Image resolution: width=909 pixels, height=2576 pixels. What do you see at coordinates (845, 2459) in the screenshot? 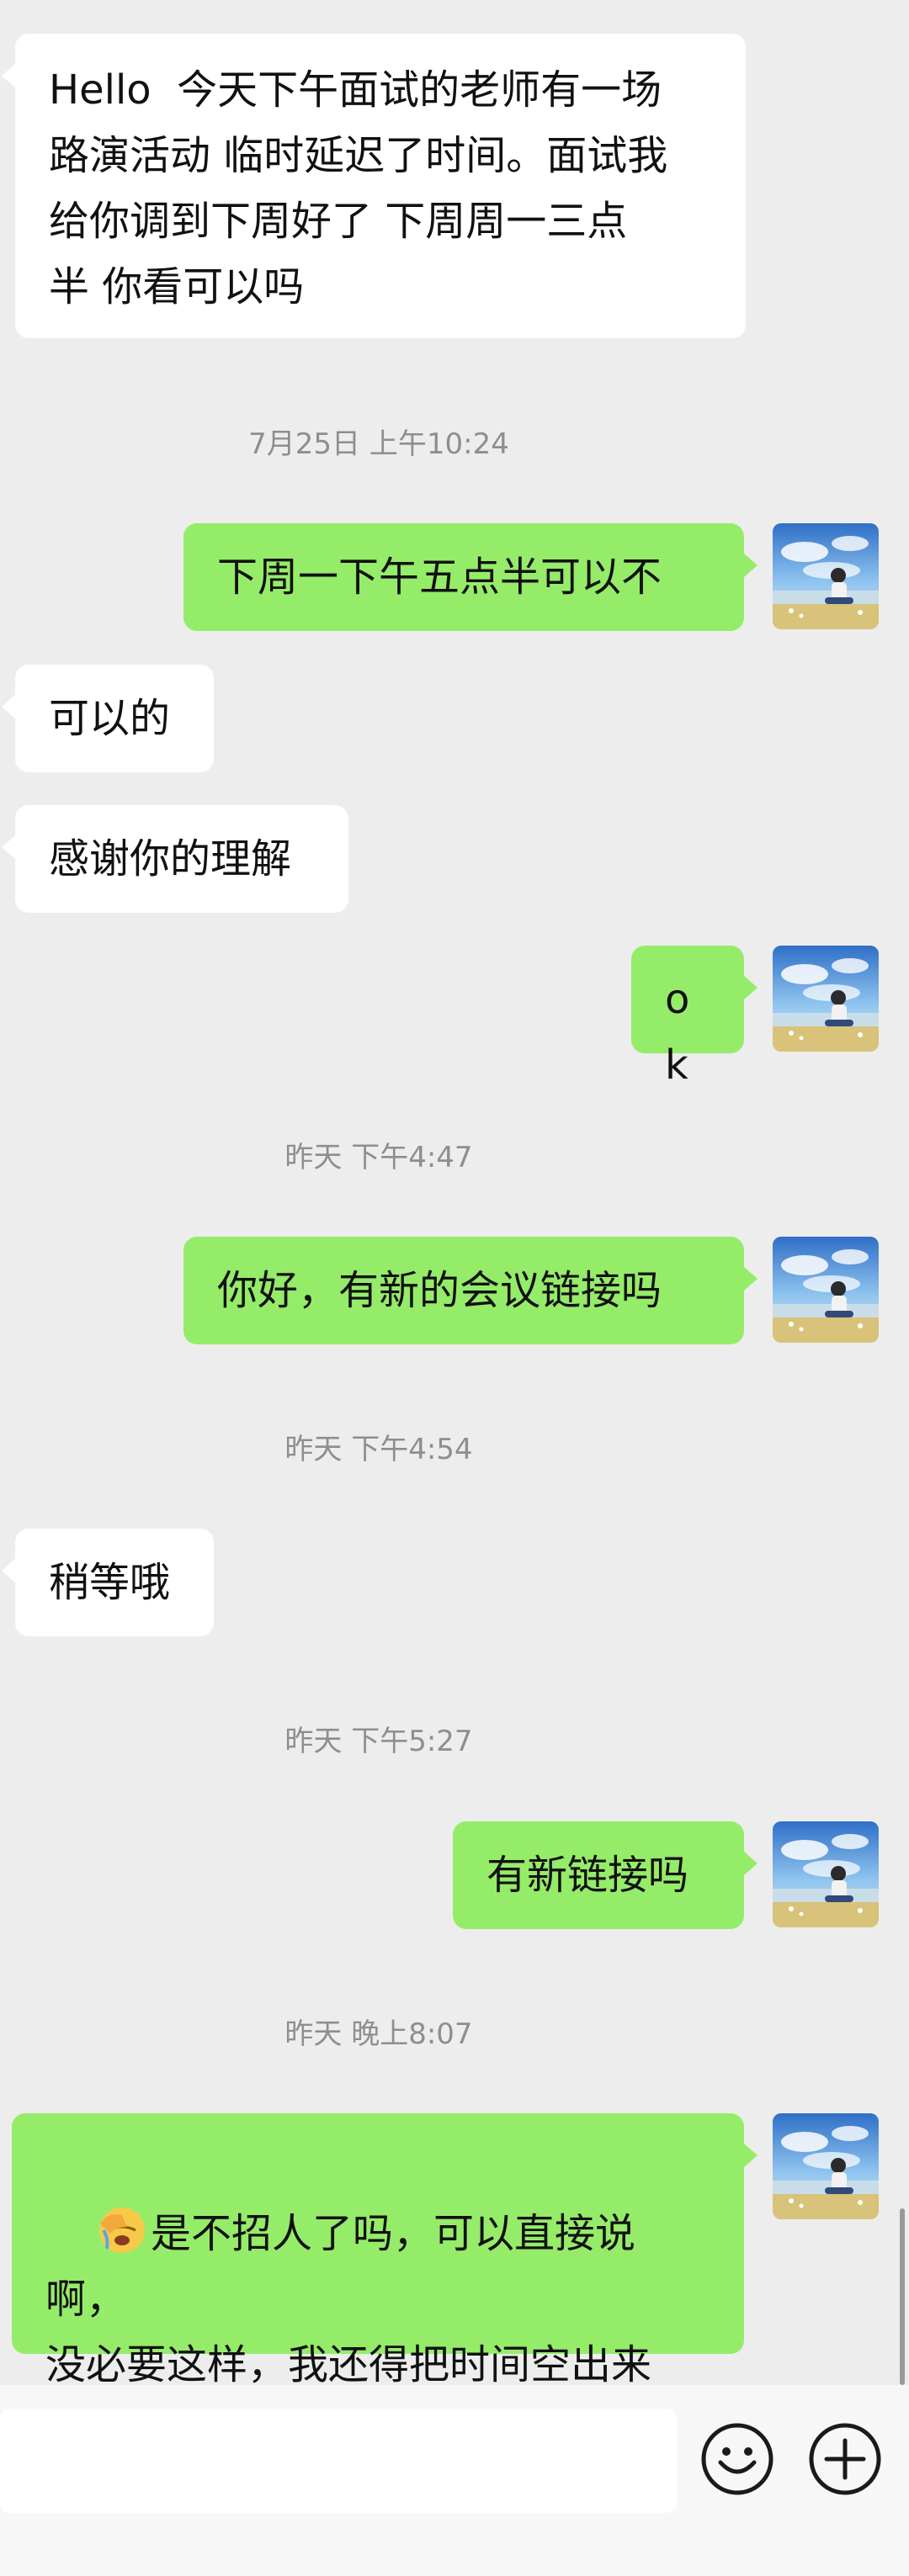
I see `plus-circle-icon` at bounding box center [845, 2459].